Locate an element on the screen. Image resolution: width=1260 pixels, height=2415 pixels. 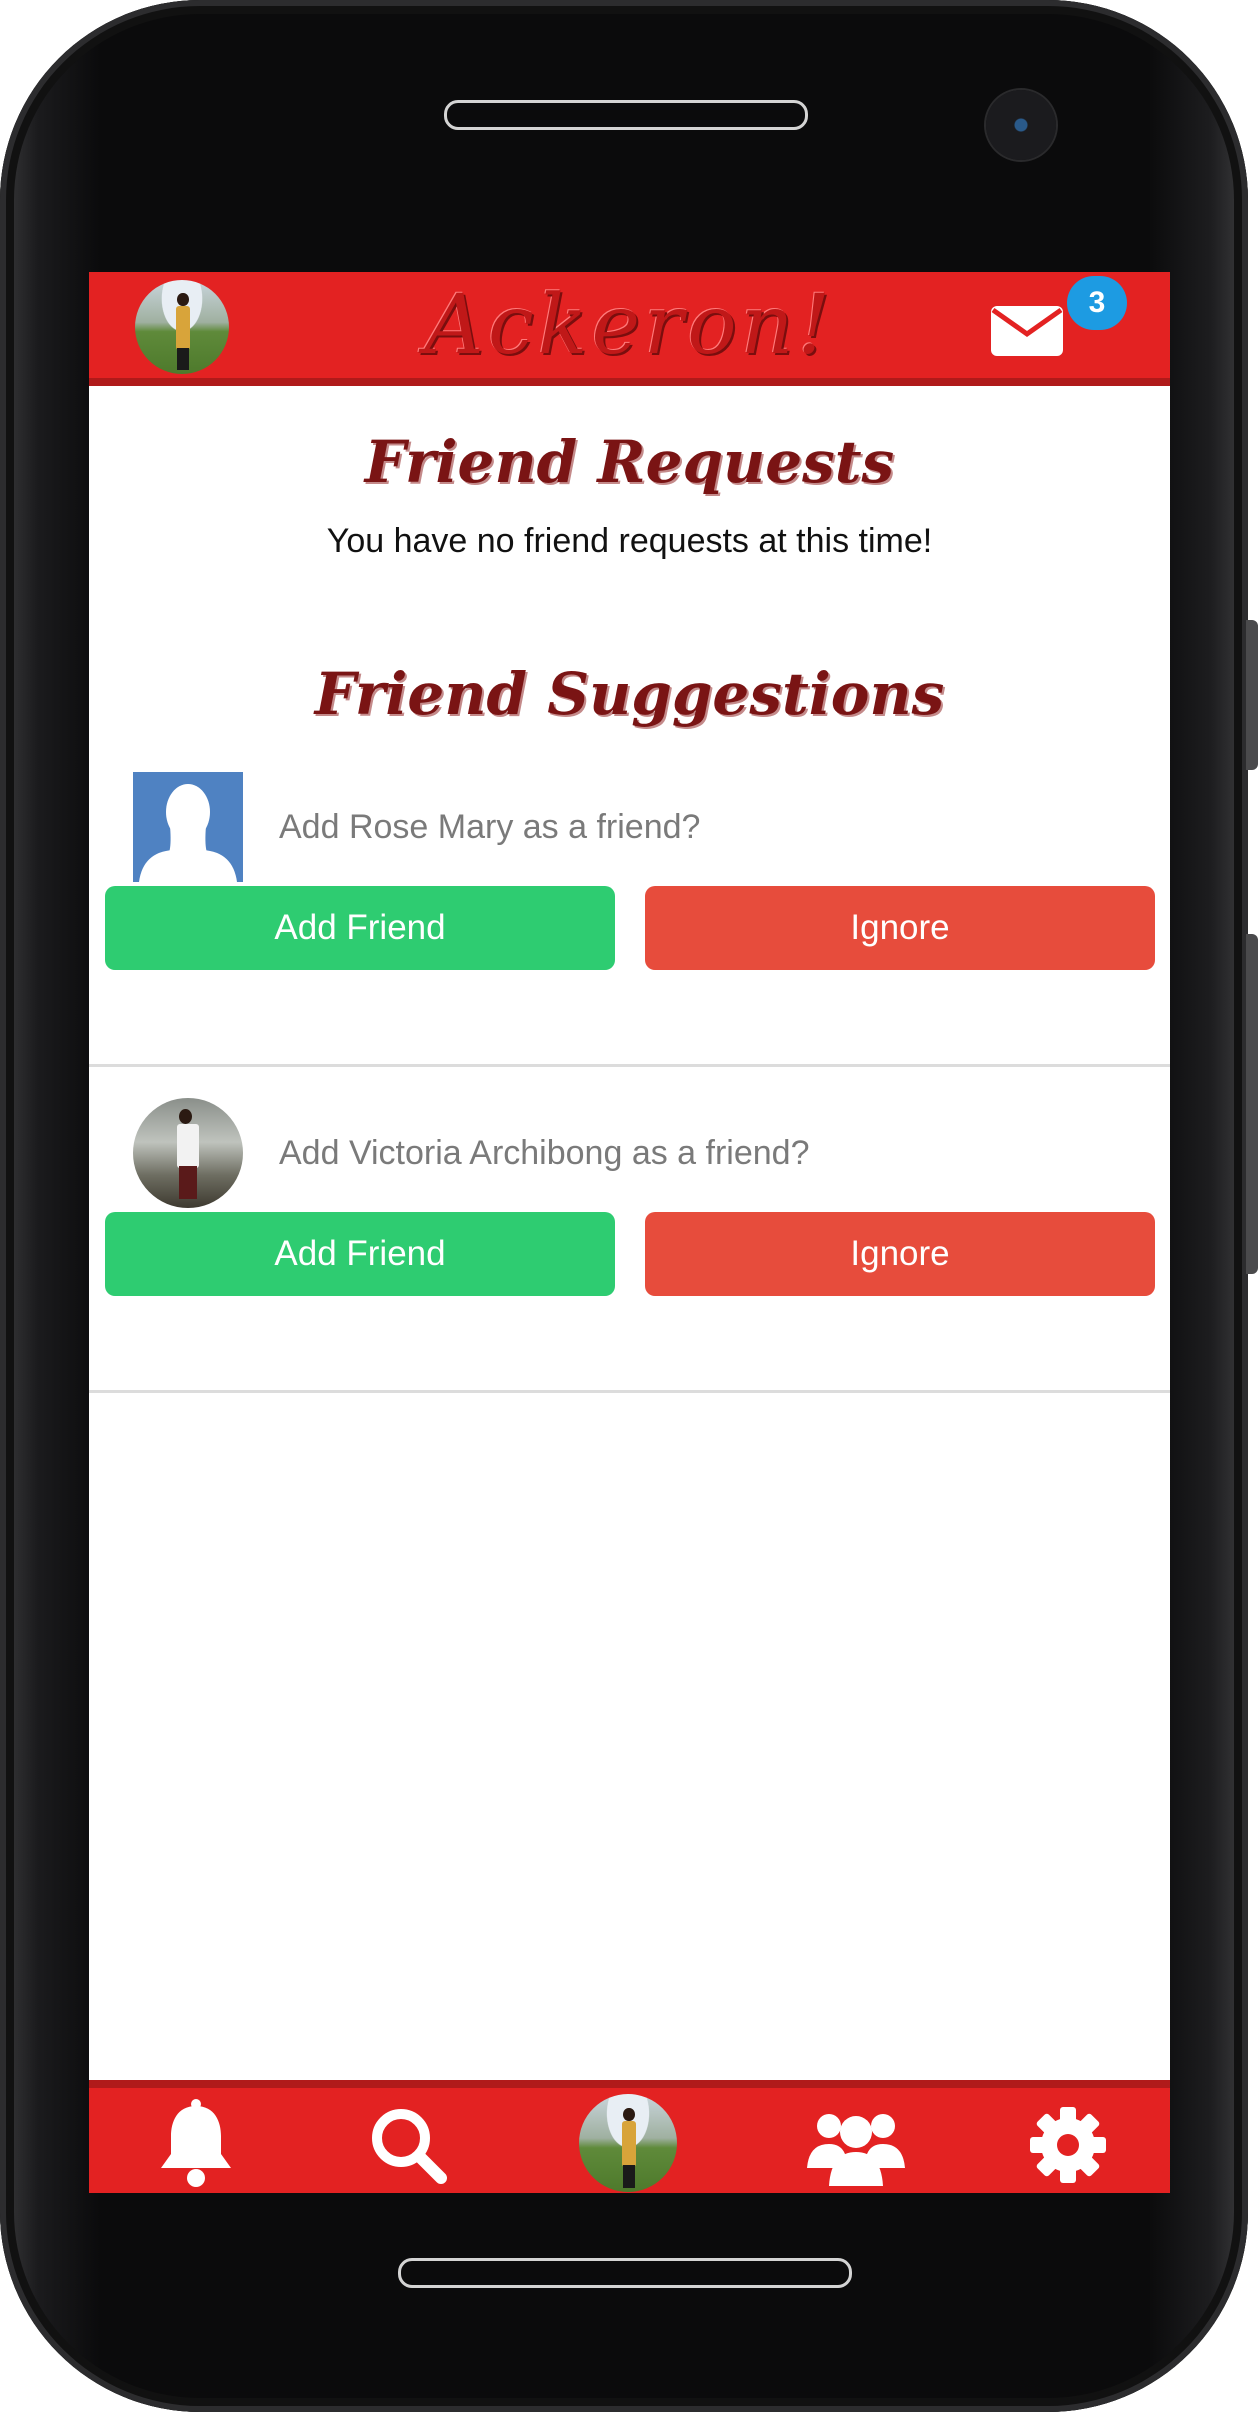
side-button-power is located at coordinates (1252, 1104).